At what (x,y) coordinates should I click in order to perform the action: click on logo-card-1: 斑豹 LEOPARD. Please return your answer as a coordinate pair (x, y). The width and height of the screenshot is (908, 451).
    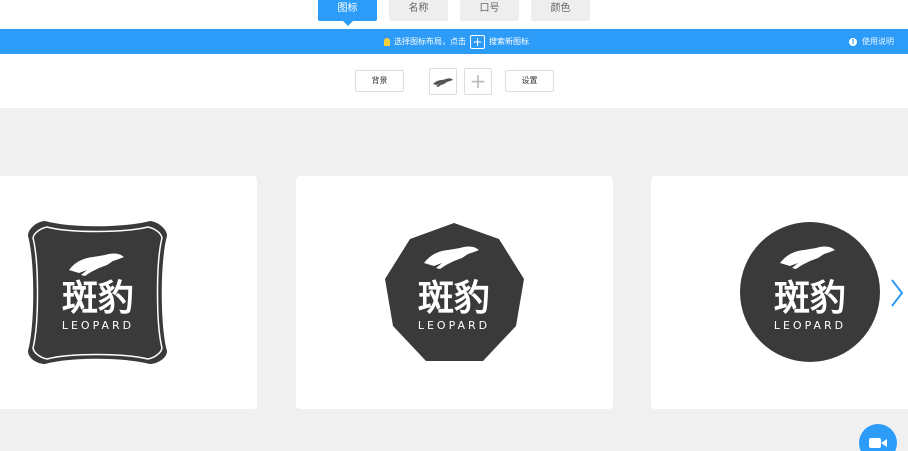
    Looking at the image, I should click on (128, 292).